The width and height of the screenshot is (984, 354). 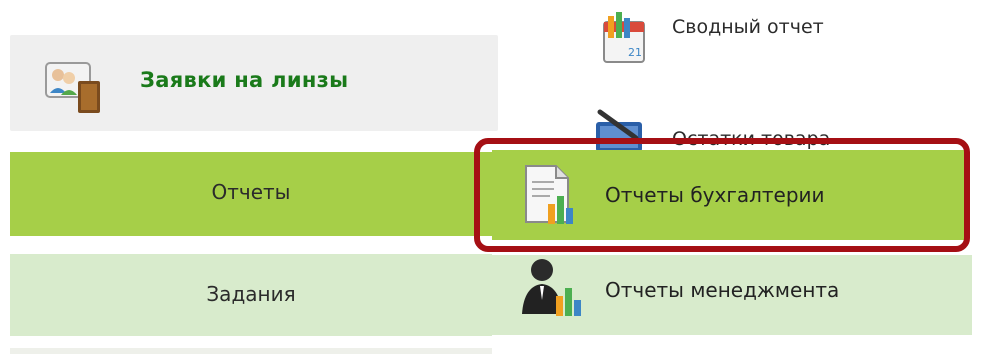 I want to click on summary-report-link: Сводный отчет, so click(x=748, y=27).